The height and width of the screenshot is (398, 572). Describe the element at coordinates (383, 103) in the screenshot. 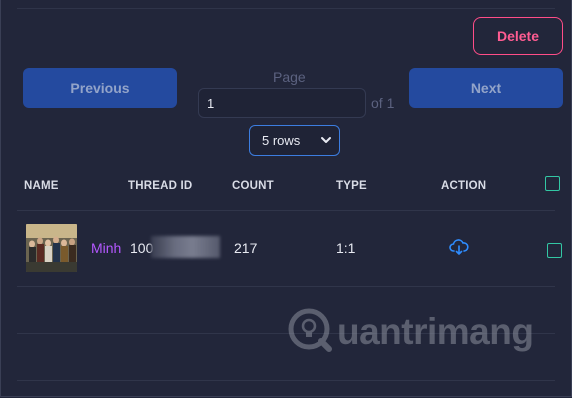

I see `page-total-text: of 1` at that location.